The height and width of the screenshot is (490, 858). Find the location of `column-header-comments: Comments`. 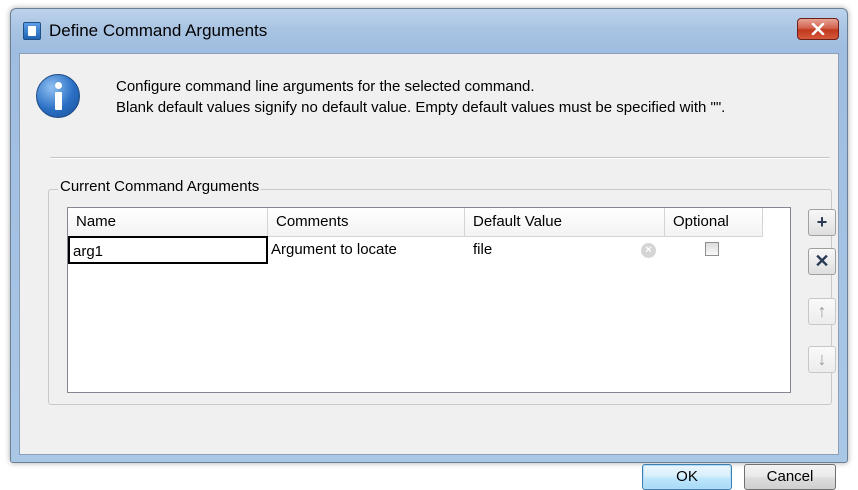

column-header-comments: Comments is located at coordinates (366, 222).